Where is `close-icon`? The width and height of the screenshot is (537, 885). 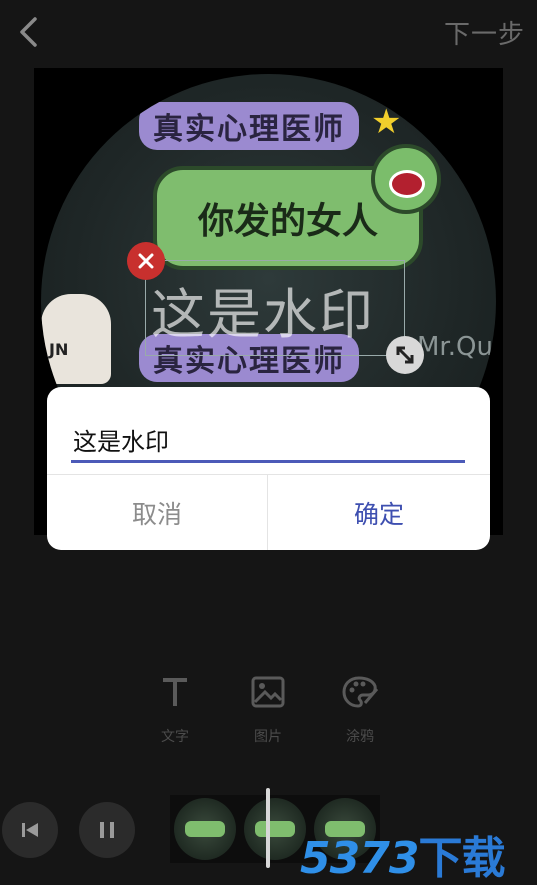
close-icon is located at coordinates (146, 261).